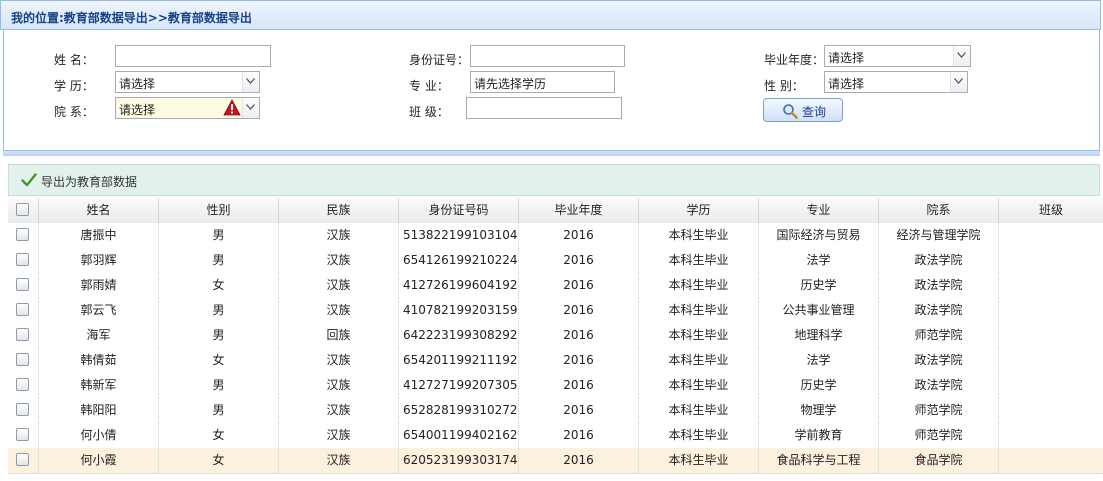 Image resolution: width=1103 pixels, height=481 pixels. Describe the element at coordinates (1051, 210) in the screenshot. I see `col-header-class: 班级` at that location.